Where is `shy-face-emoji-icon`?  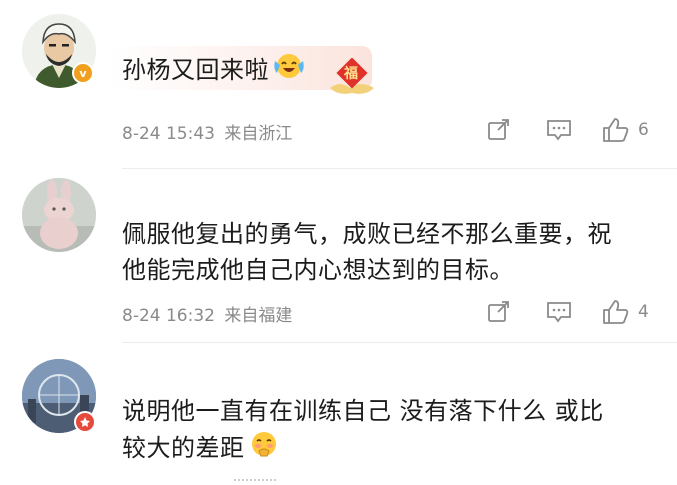
shy-face-emoji-icon is located at coordinates (264, 449).